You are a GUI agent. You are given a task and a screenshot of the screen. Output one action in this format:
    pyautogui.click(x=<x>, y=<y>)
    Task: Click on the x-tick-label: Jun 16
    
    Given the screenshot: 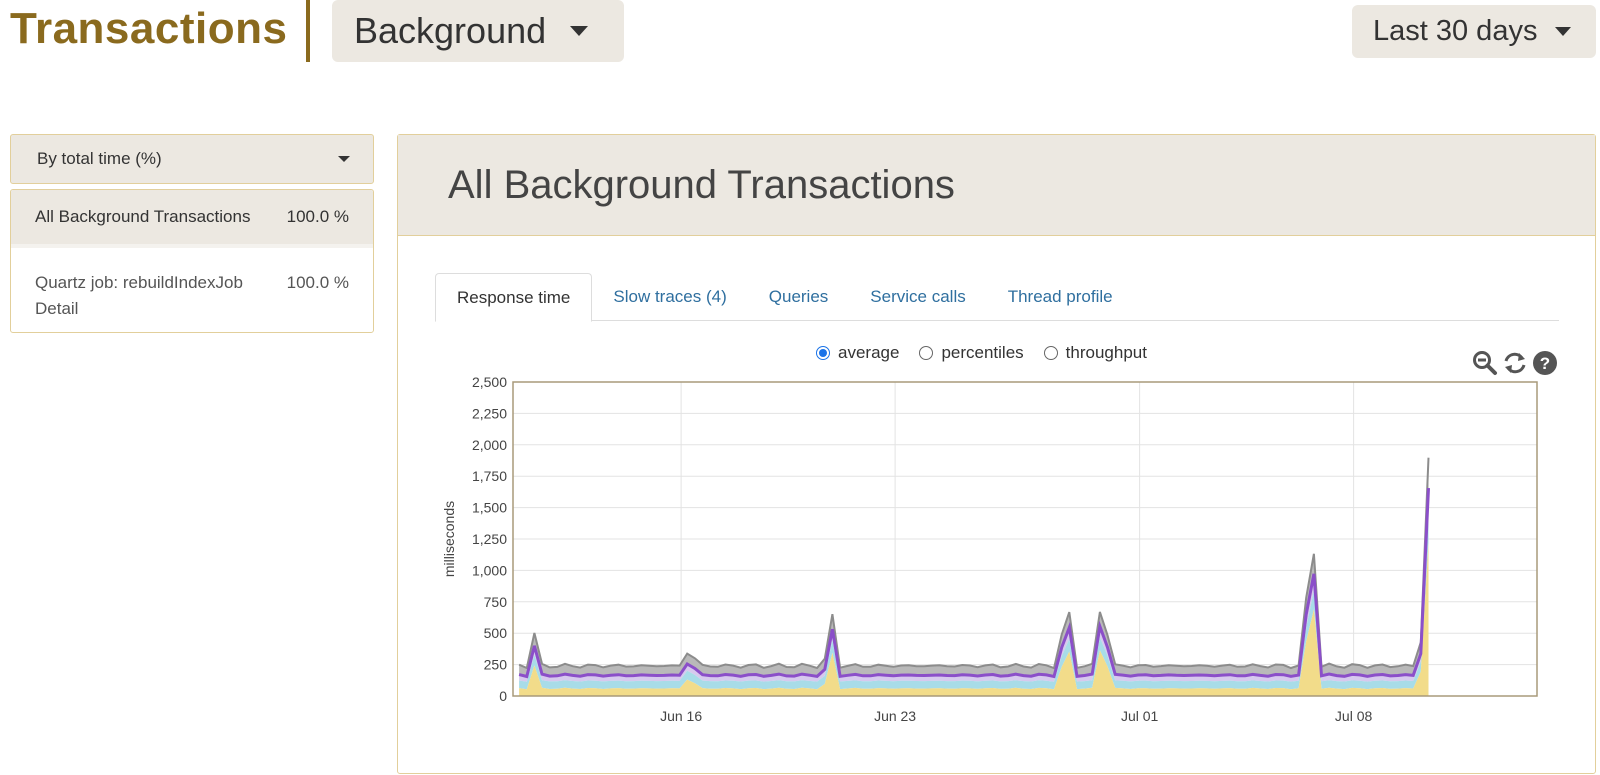 What is the action you would take?
    pyautogui.click(x=681, y=716)
    